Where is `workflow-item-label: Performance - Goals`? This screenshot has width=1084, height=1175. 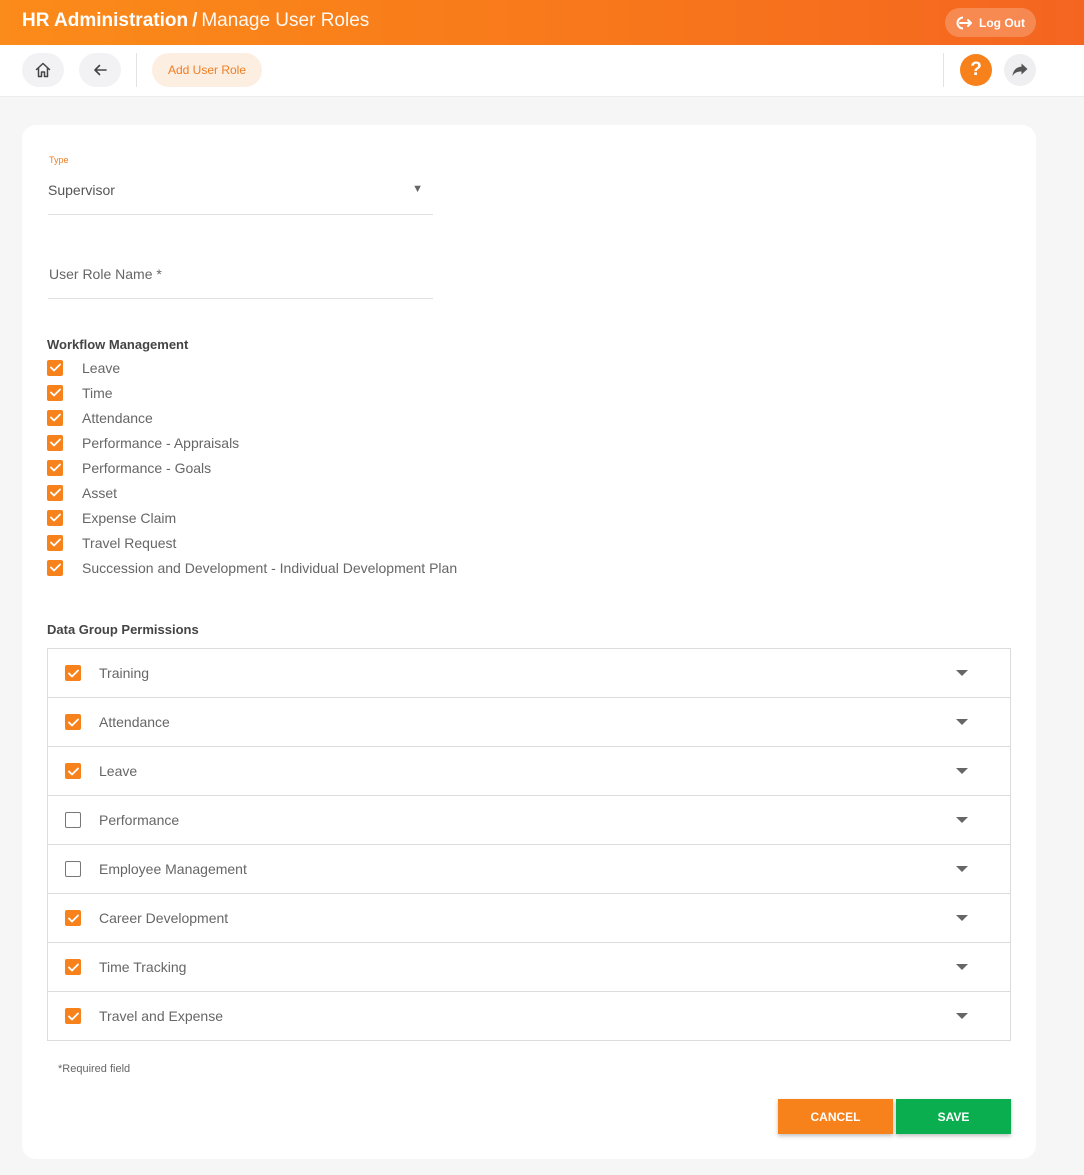
workflow-item-label: Performance - Goals is located at coordinates (147, 467).